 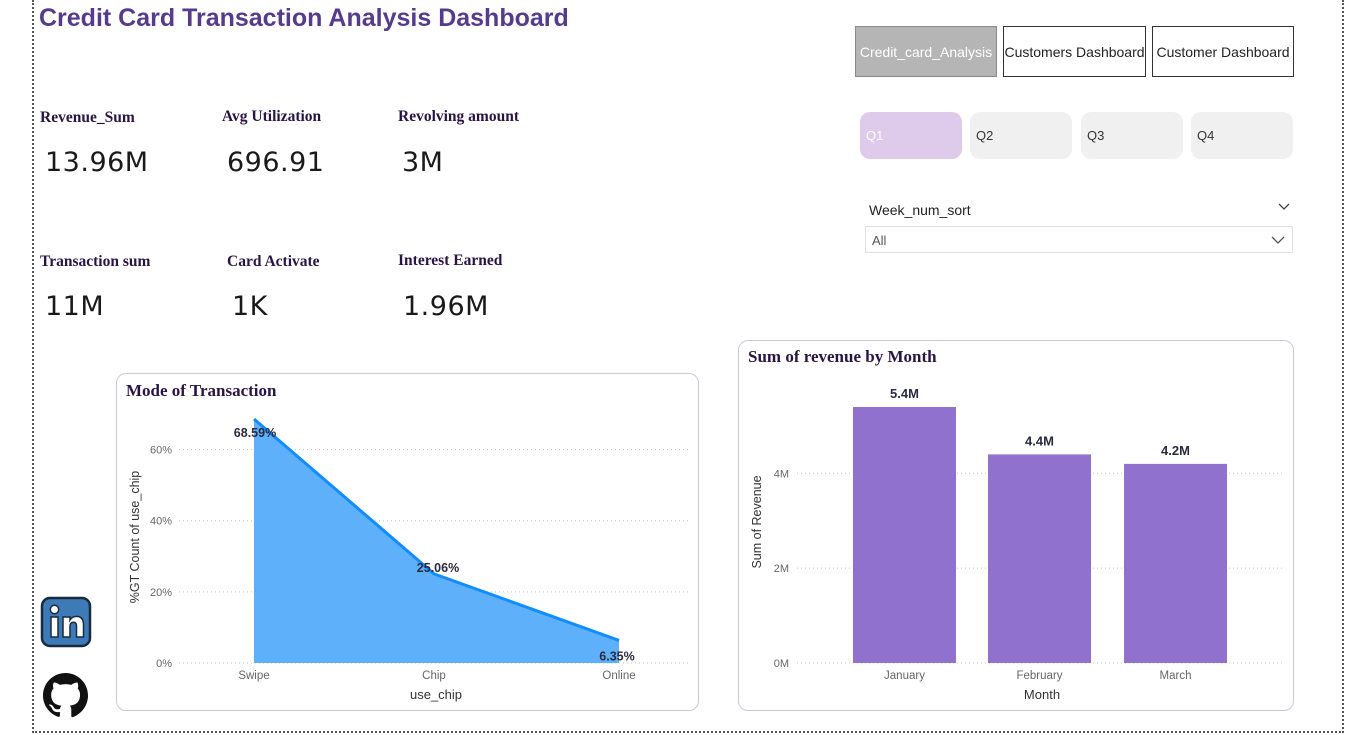 What do you see at coordinates (781, 569) in the screenshot?
I see `y-tick-label: 2M` at bounding box center [781, 569].